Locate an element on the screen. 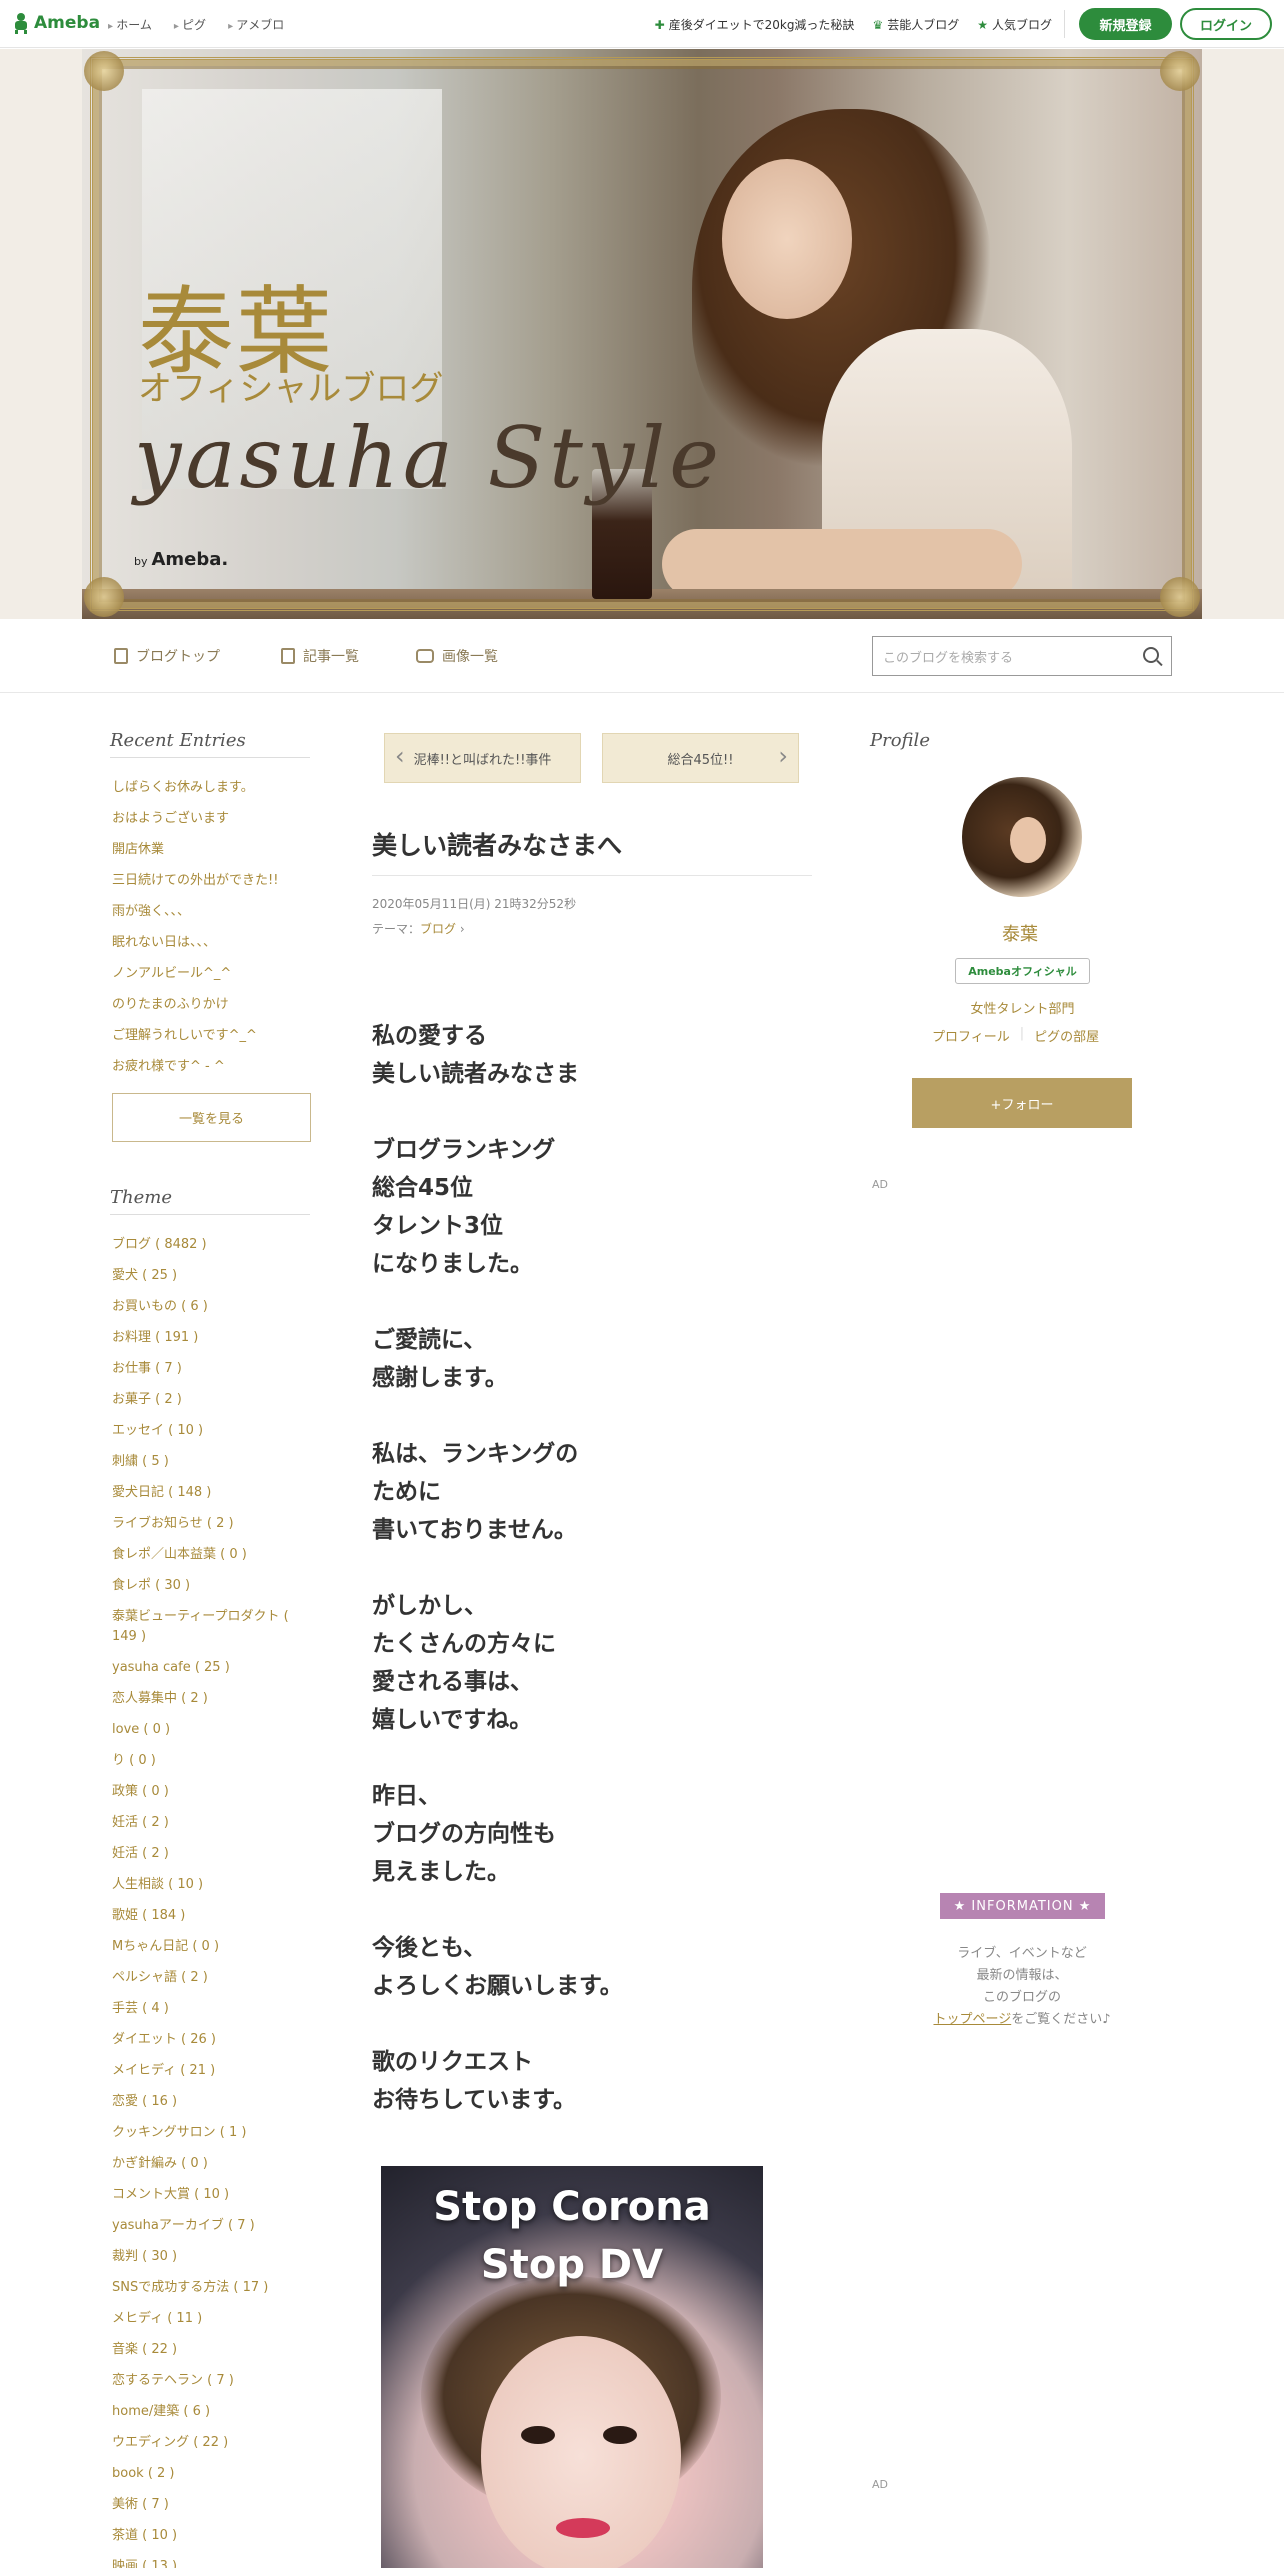  nav-ameblo: アメブロ is located at coordinates (256, 24).